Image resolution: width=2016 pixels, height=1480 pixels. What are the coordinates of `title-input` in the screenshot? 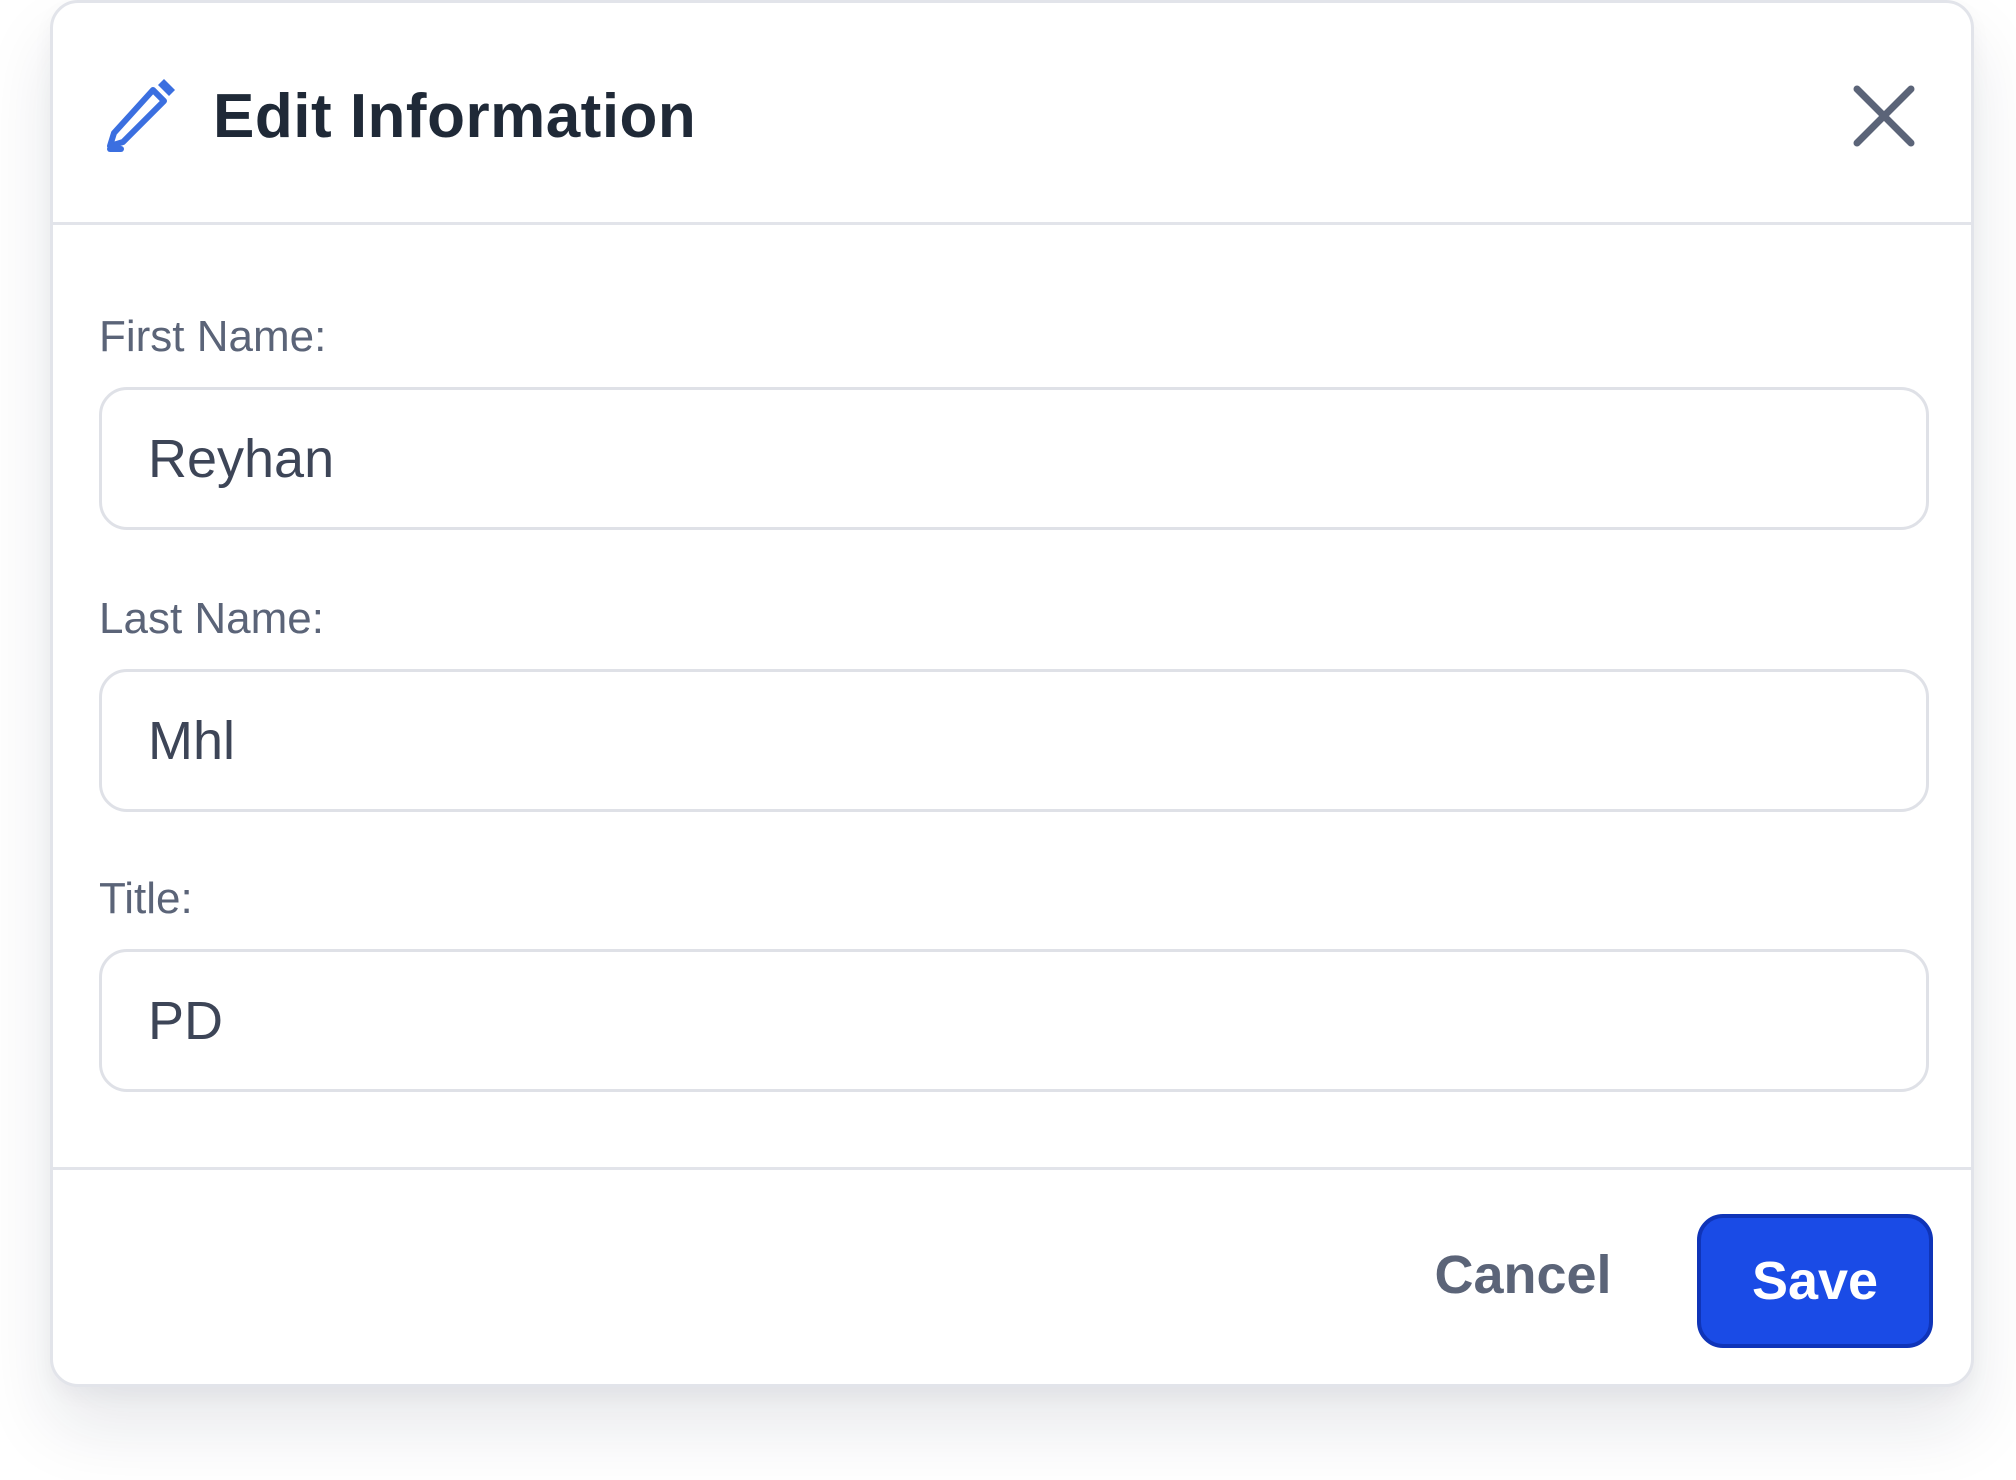 It's located at (1014, 1020).